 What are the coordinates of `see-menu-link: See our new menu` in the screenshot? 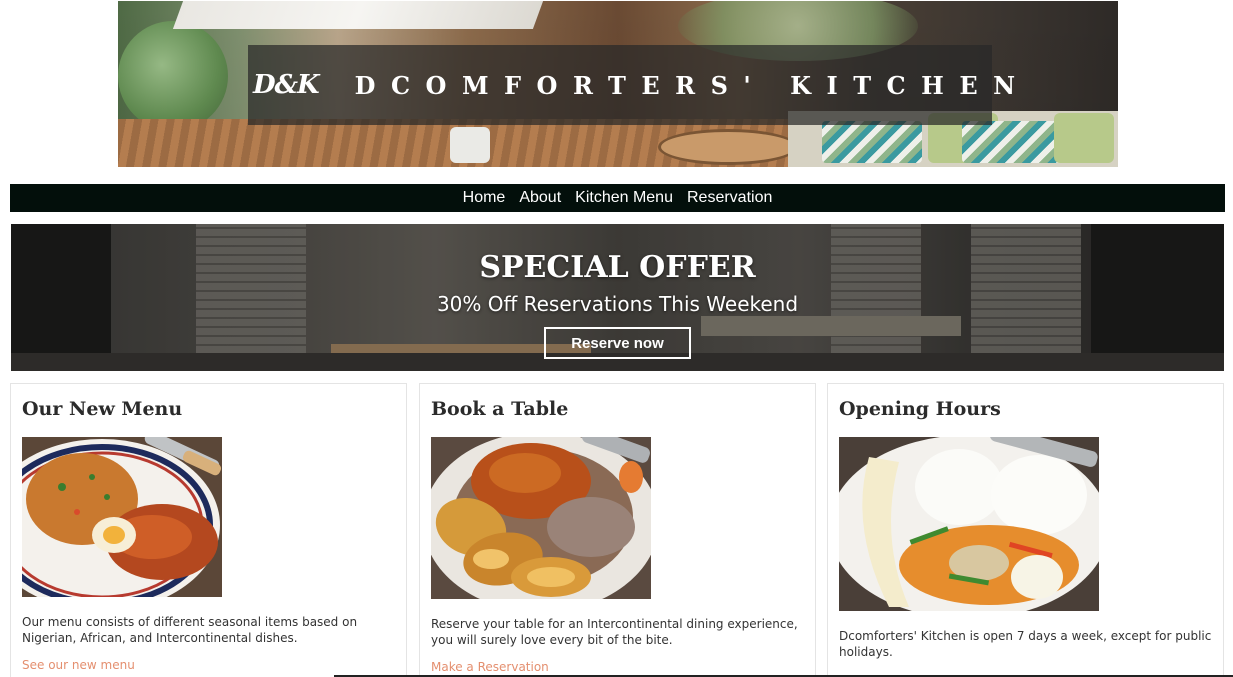 It's located at (78, 665).